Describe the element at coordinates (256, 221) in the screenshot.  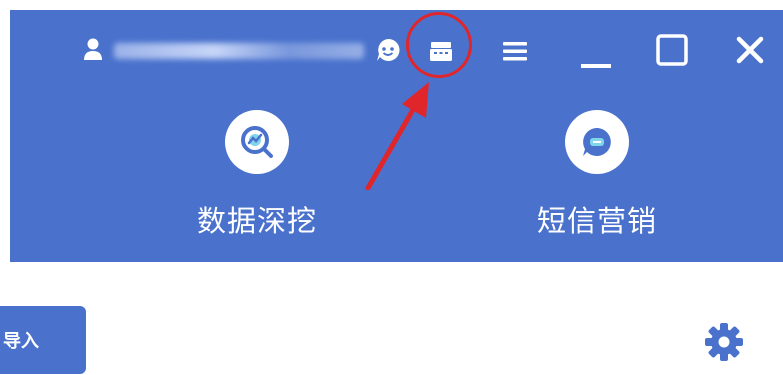
I see `feature-label: 数据深挖` at that location.